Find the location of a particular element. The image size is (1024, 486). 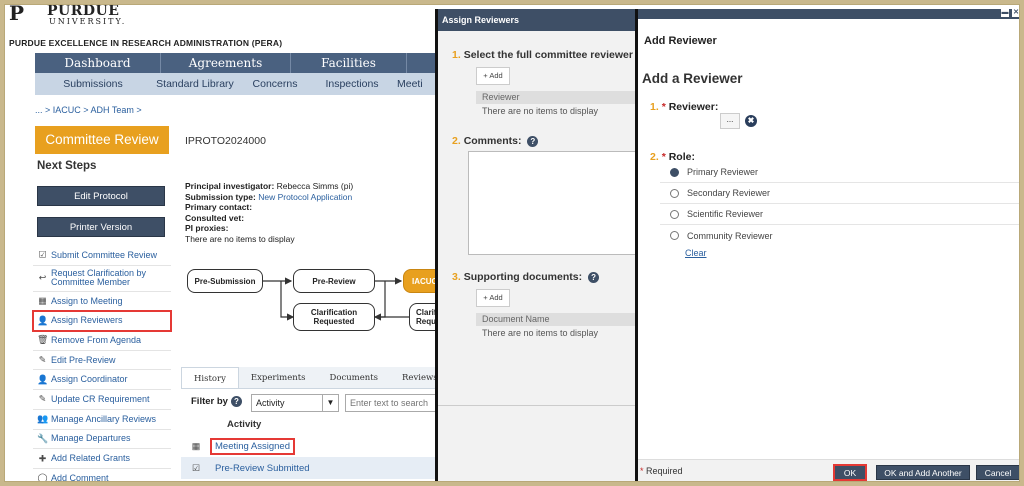

action-label: Manage Ancillary Reviews is located at coordinates (104, 418).